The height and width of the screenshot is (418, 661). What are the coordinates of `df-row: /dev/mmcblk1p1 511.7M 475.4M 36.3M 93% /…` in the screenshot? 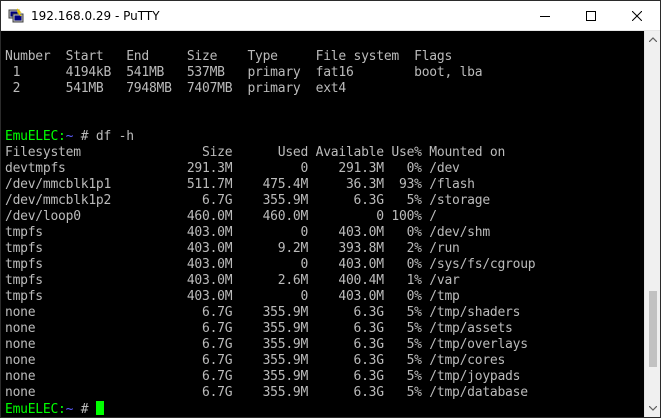 It's located at (240, 184).